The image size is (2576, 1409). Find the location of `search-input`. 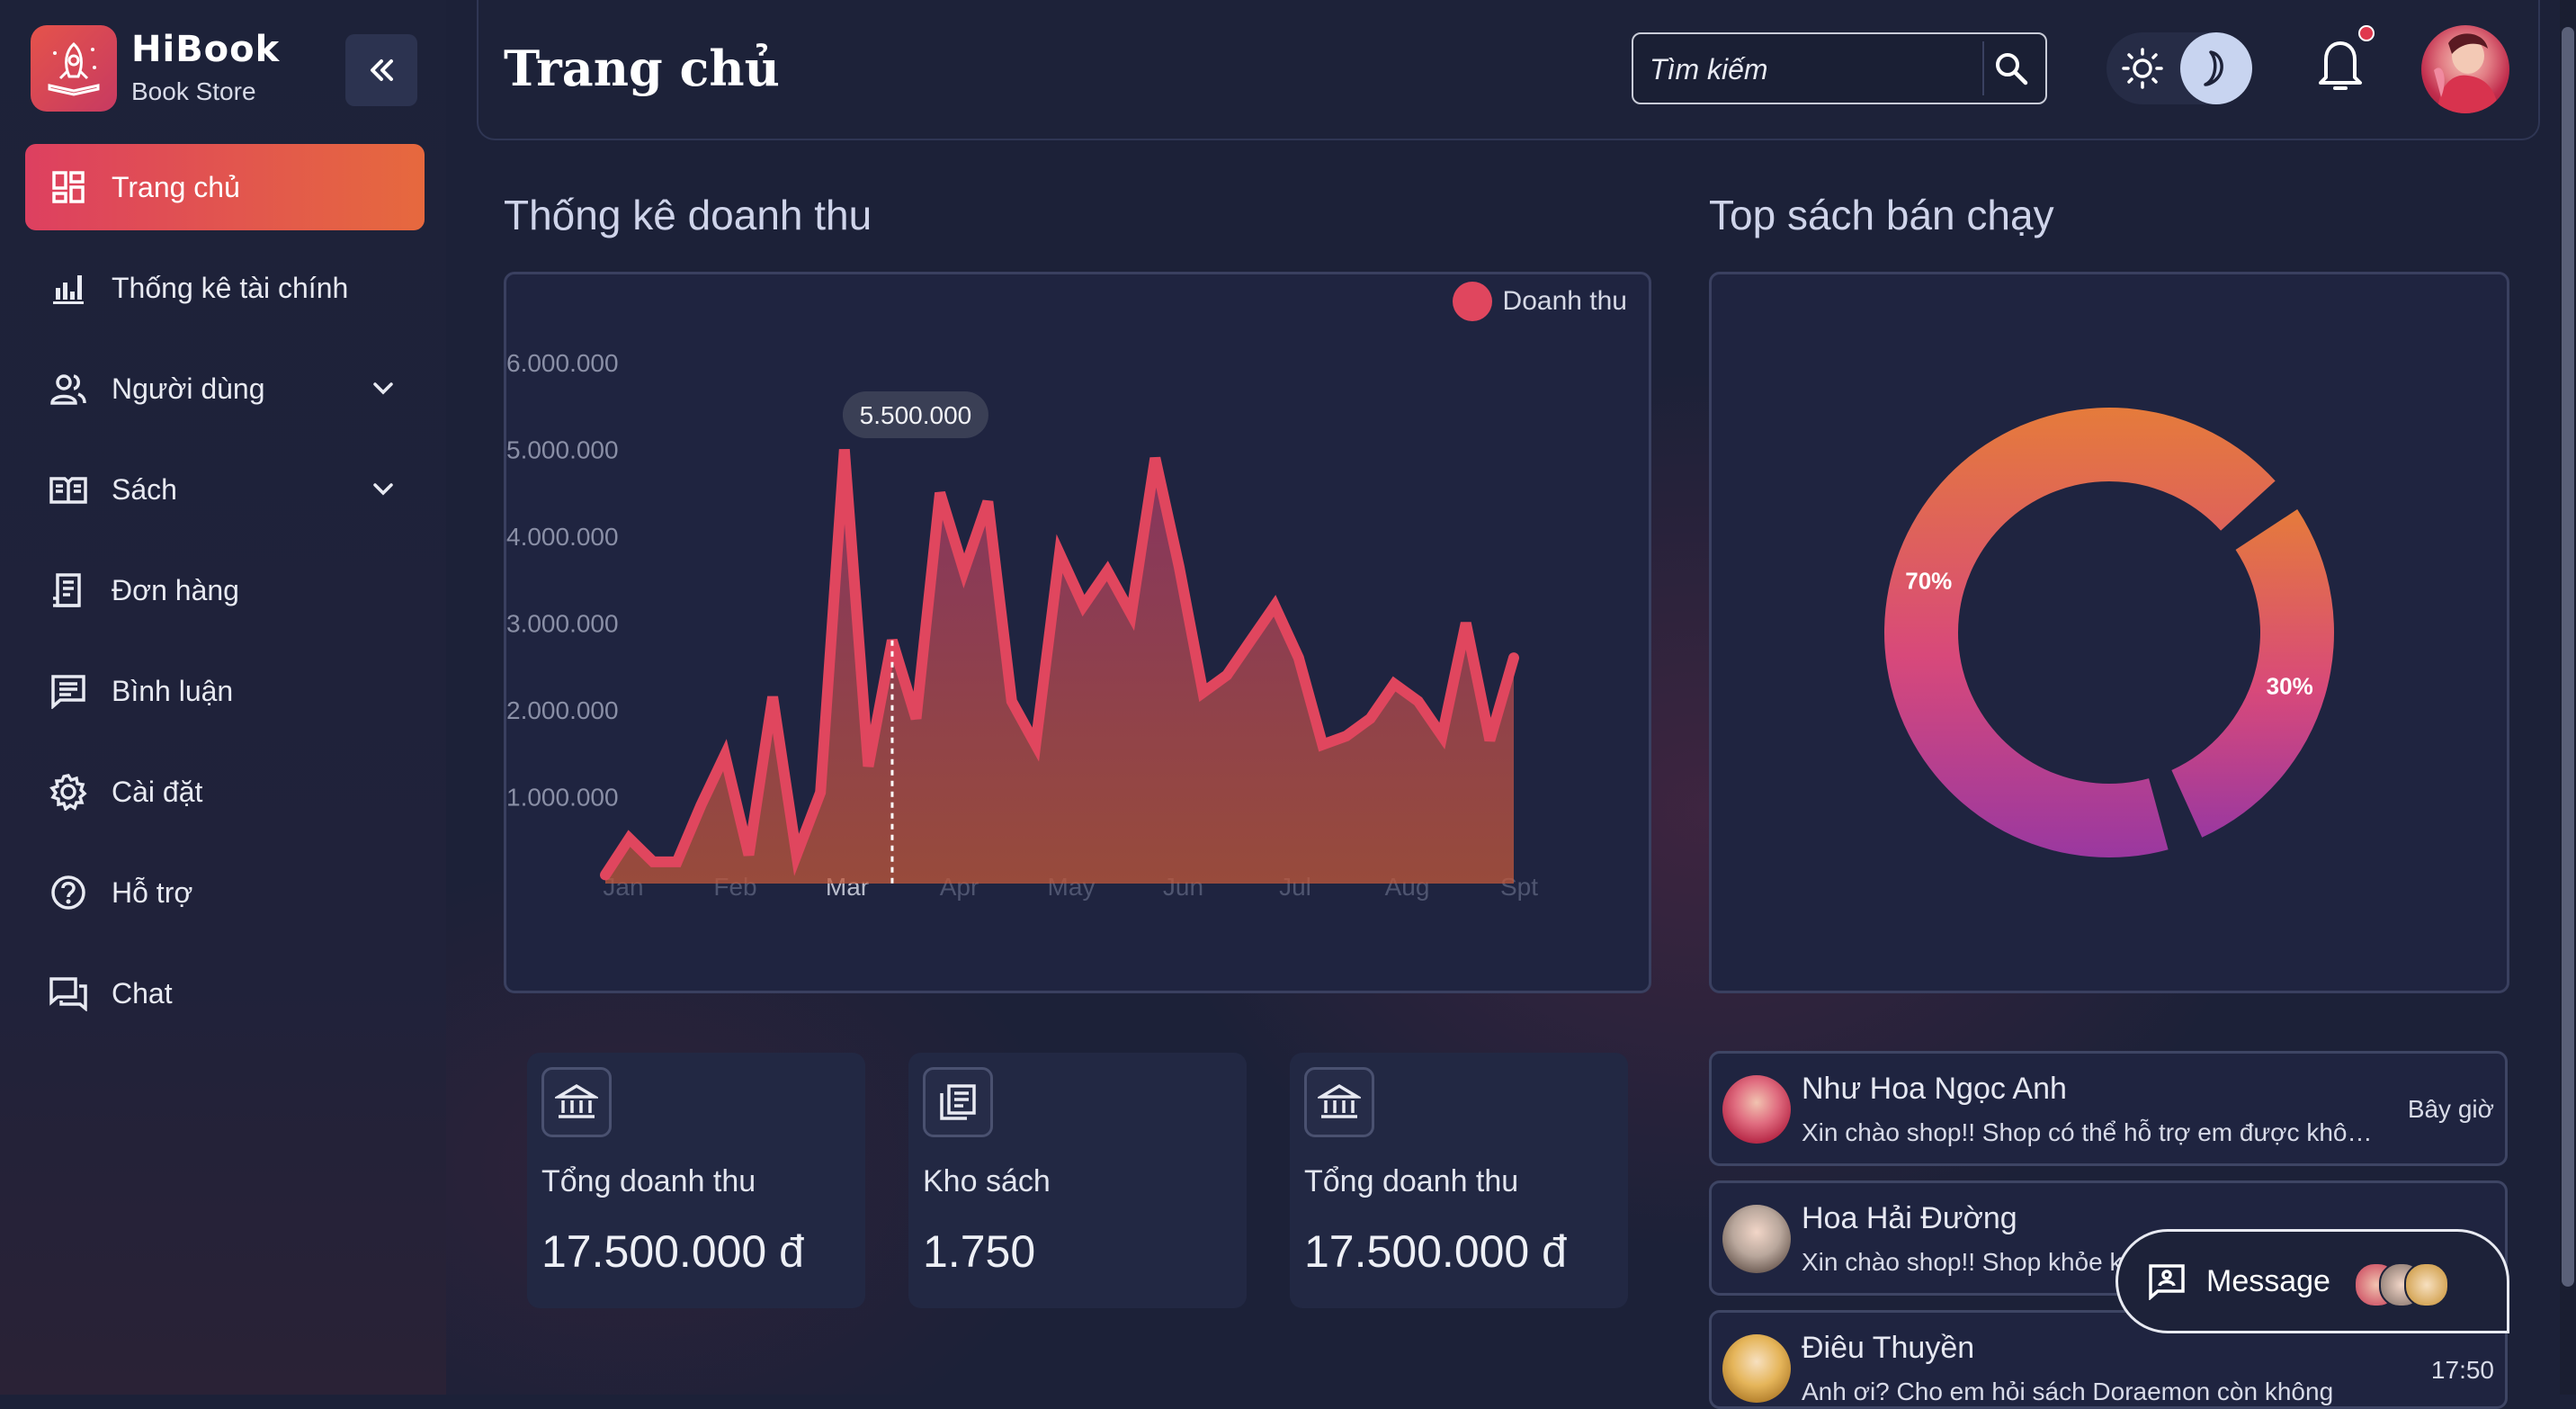

search-input is located at coordinates (1820, 69).